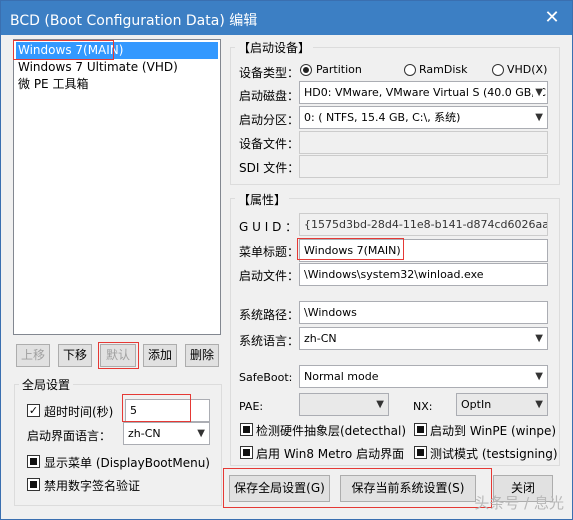 The height and width of the screenshot is (520, 573). Describe the element at coordinates (269, 120) in the screenshot. I see `boot-partition-label: 启动分区：` at that location.